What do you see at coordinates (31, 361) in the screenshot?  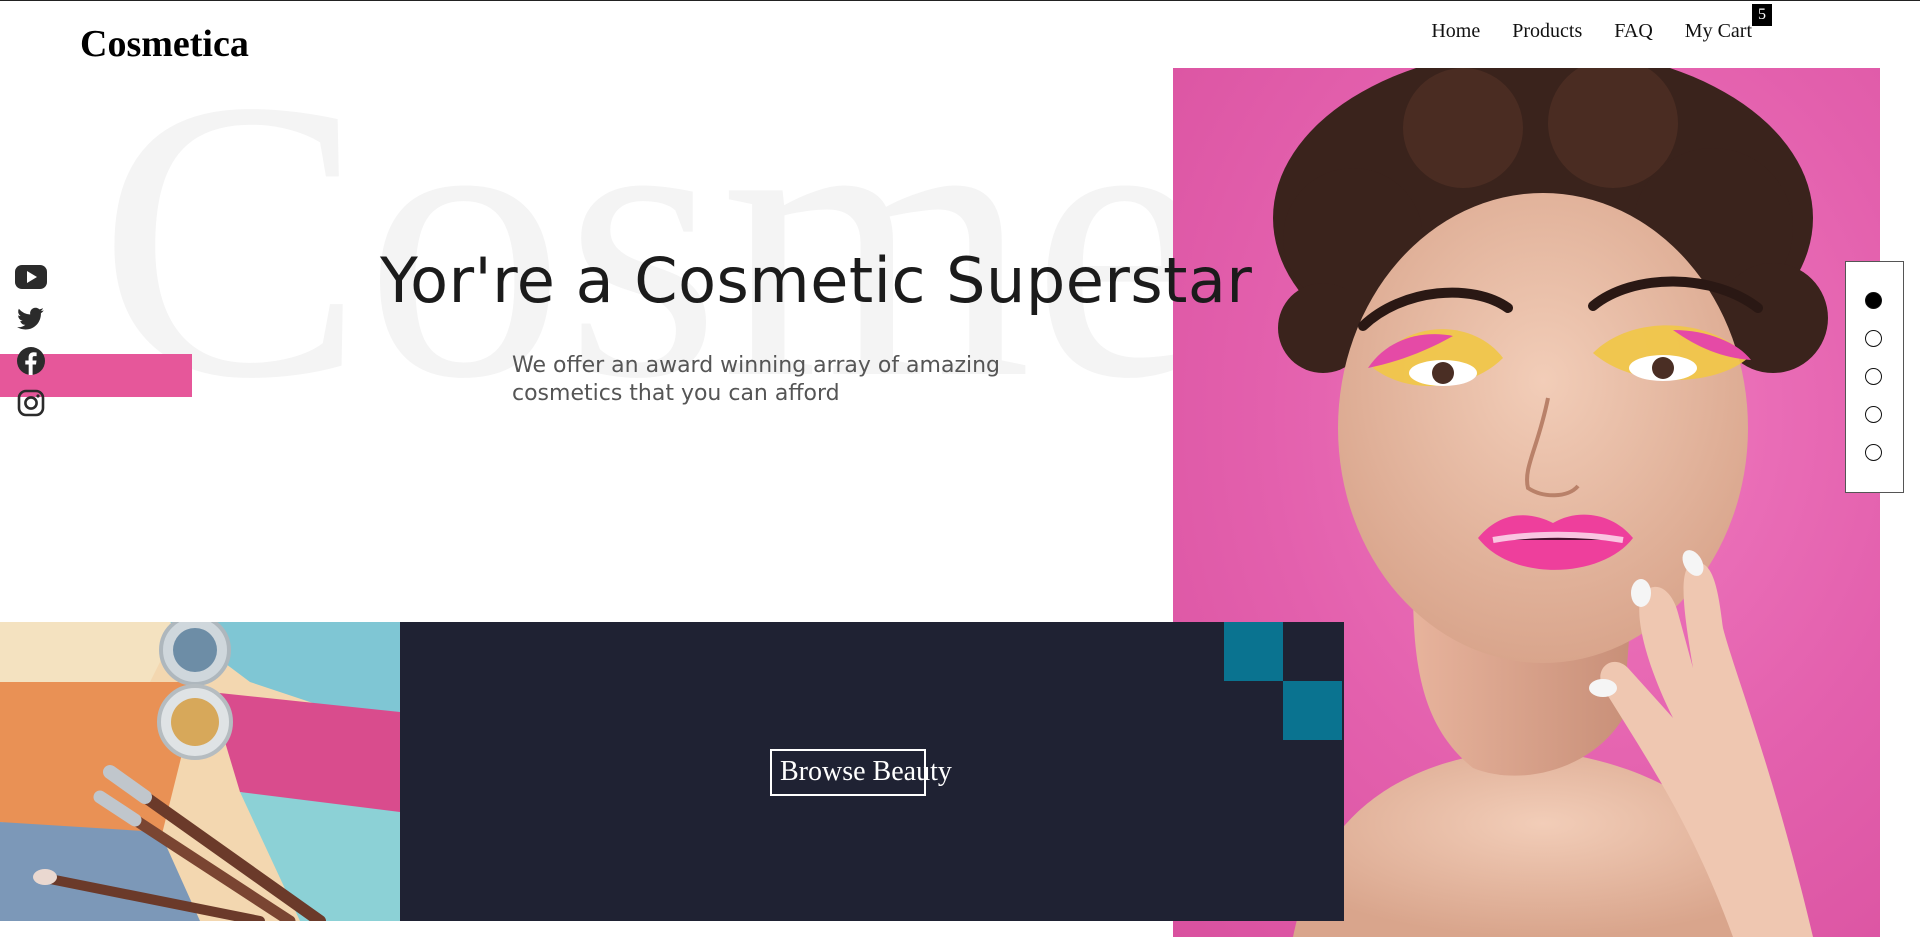 I see `facebook-icon` at bounding box center [31, 361].